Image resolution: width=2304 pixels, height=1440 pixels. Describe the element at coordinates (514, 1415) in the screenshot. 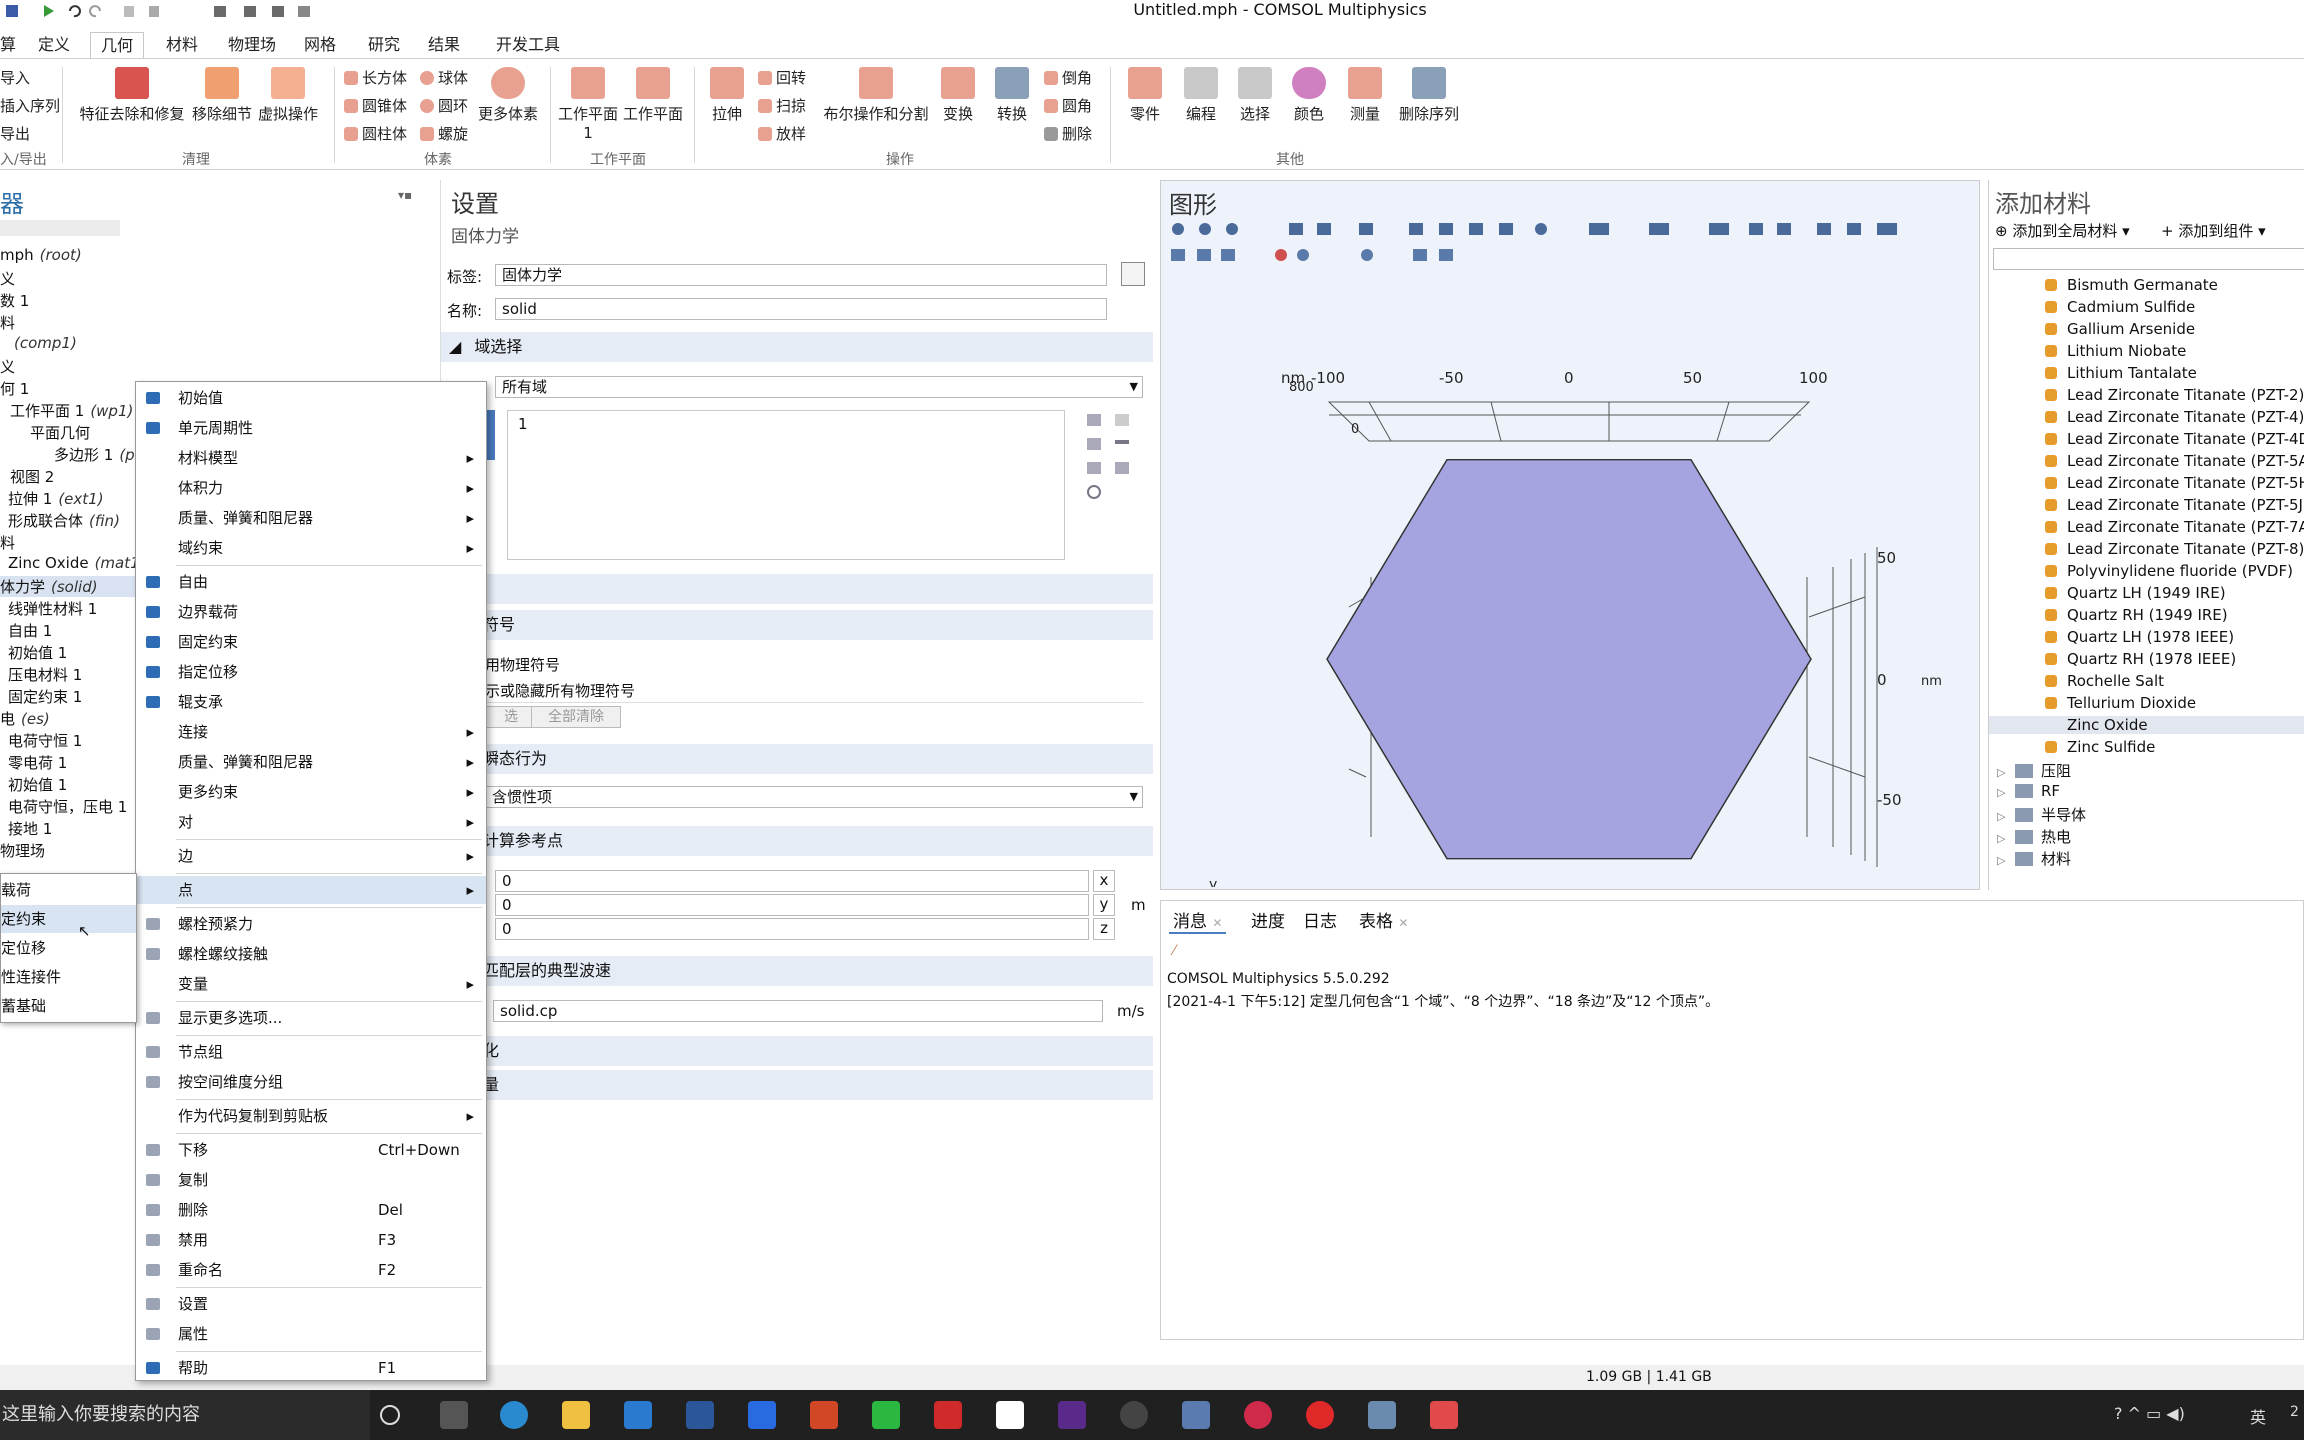

I see `edge-icon` at that location.